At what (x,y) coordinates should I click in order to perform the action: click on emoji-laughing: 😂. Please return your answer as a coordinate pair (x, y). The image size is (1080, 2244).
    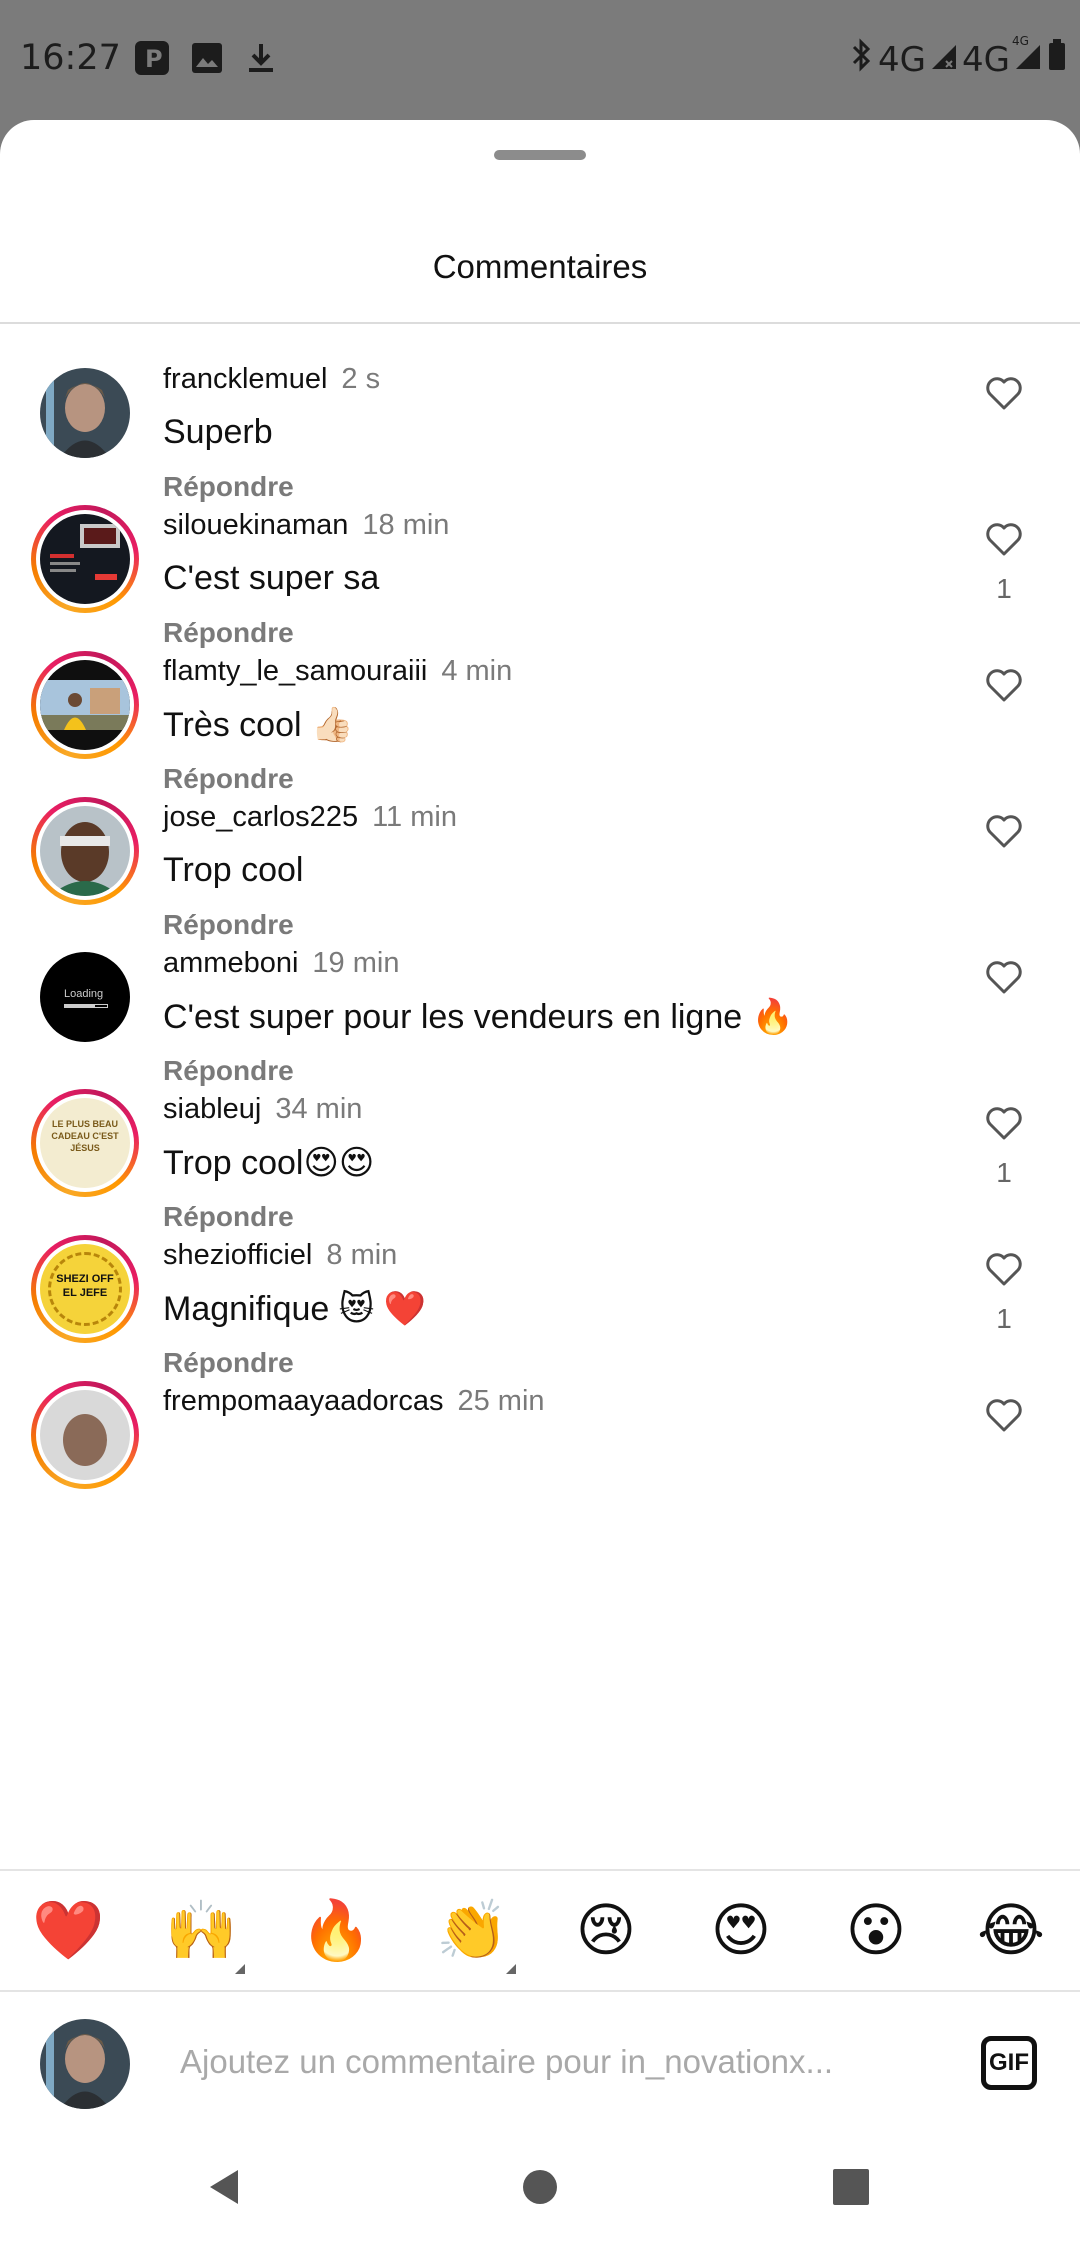
    Looking at the image, I should click on (1011, 1930).